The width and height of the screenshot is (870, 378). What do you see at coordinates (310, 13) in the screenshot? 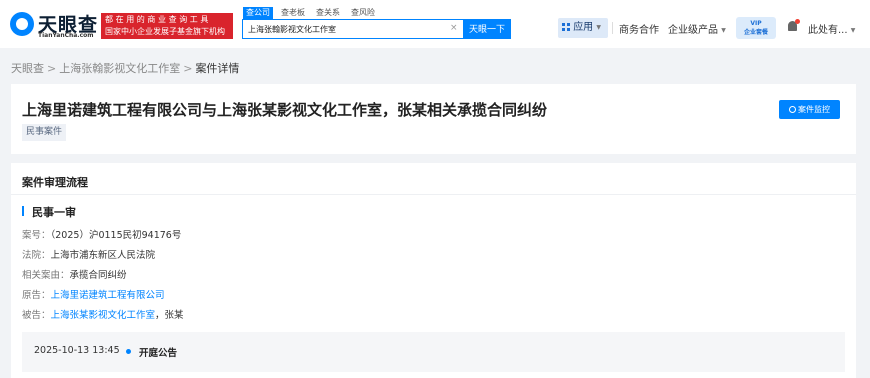
I see `search-tabs: 查公司 查老板 查关系 查风险` at bounding box center [310, 13].